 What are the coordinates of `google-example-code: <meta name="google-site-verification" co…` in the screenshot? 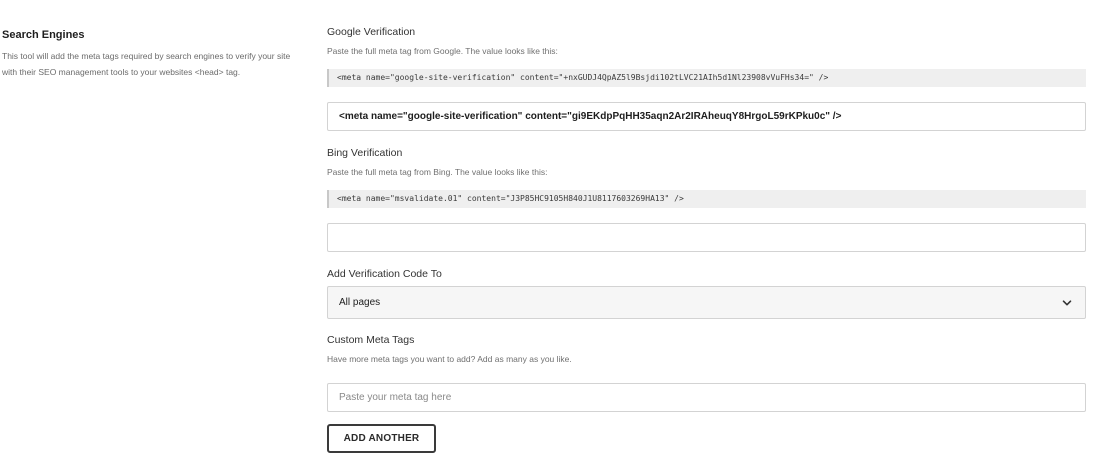 It's located at (706, 78).